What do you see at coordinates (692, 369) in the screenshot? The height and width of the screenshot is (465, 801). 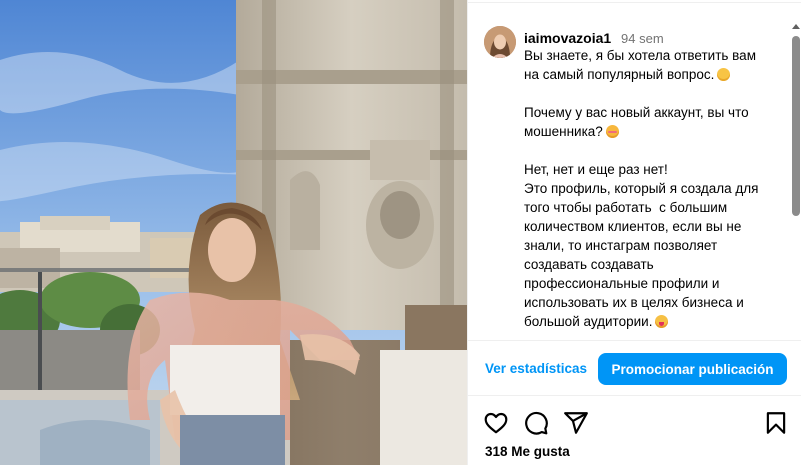 I see `boost-post-button: Promocionar publicación` at bounding box center [692, 369].